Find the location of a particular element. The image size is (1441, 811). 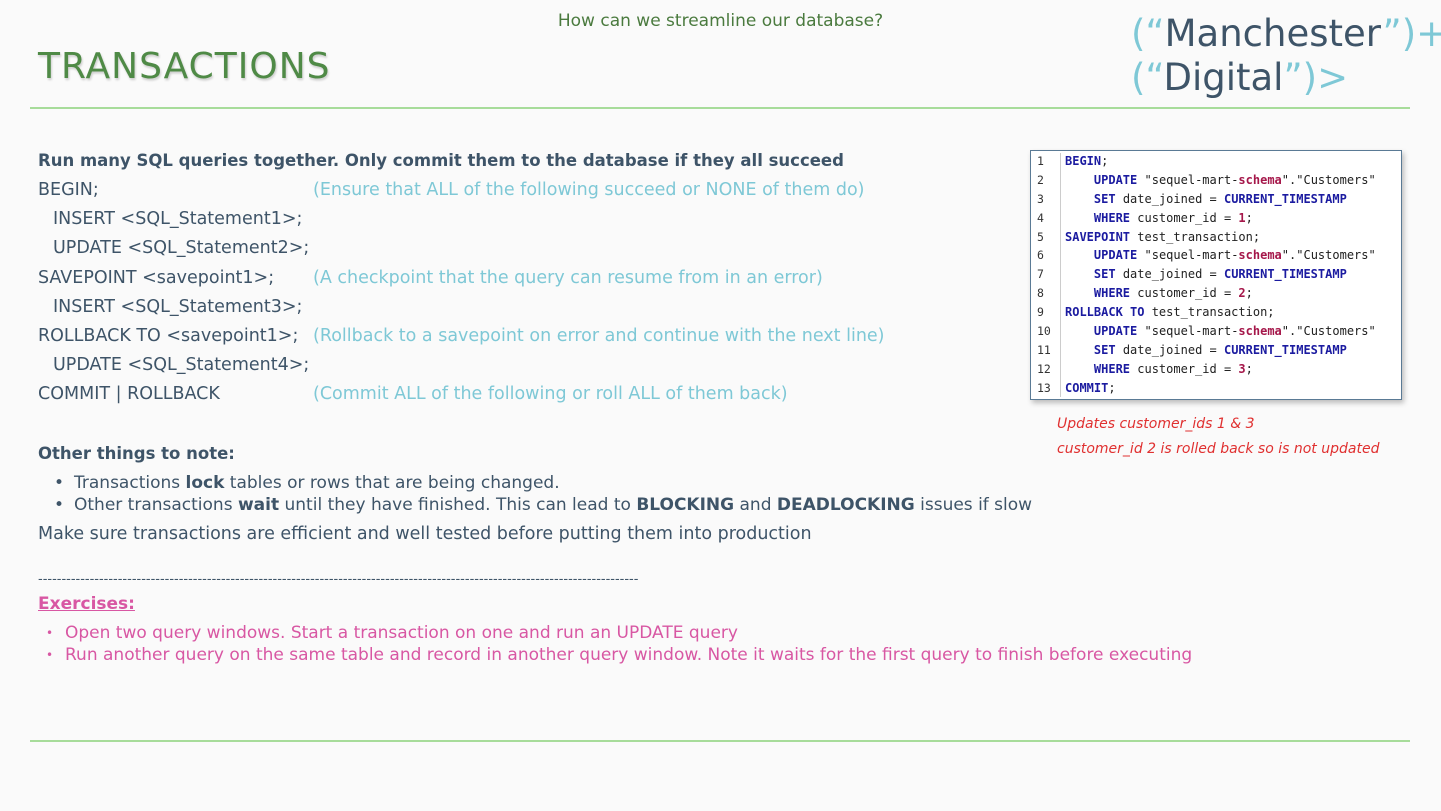

code-line-number: 13 is located at coordinates (1044, 387).